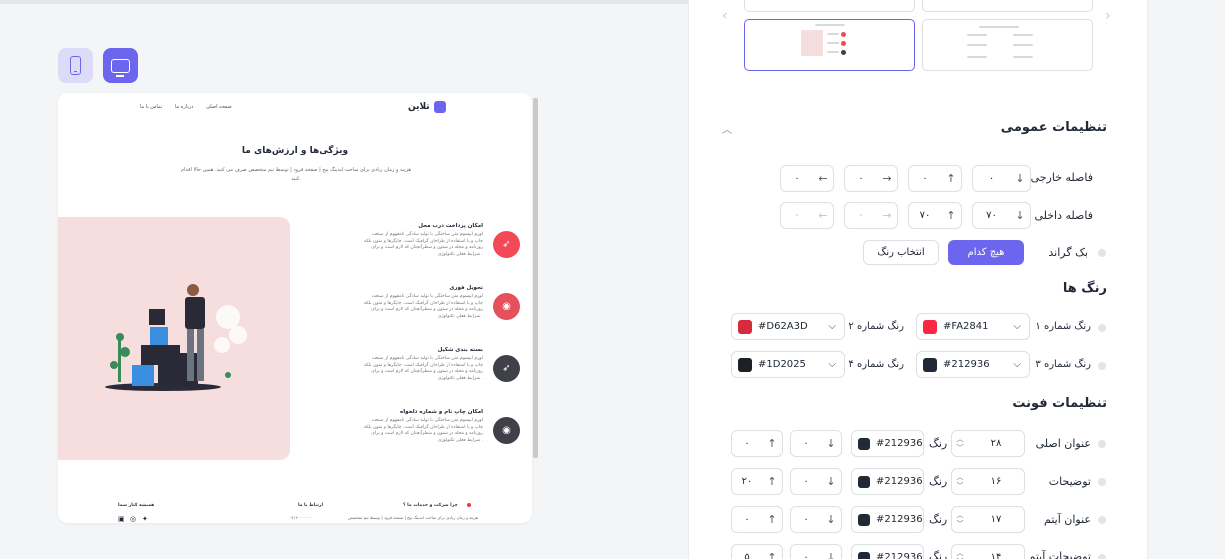  I want to click on nav-item-home: صفحه اصلی, so click(219, 107).